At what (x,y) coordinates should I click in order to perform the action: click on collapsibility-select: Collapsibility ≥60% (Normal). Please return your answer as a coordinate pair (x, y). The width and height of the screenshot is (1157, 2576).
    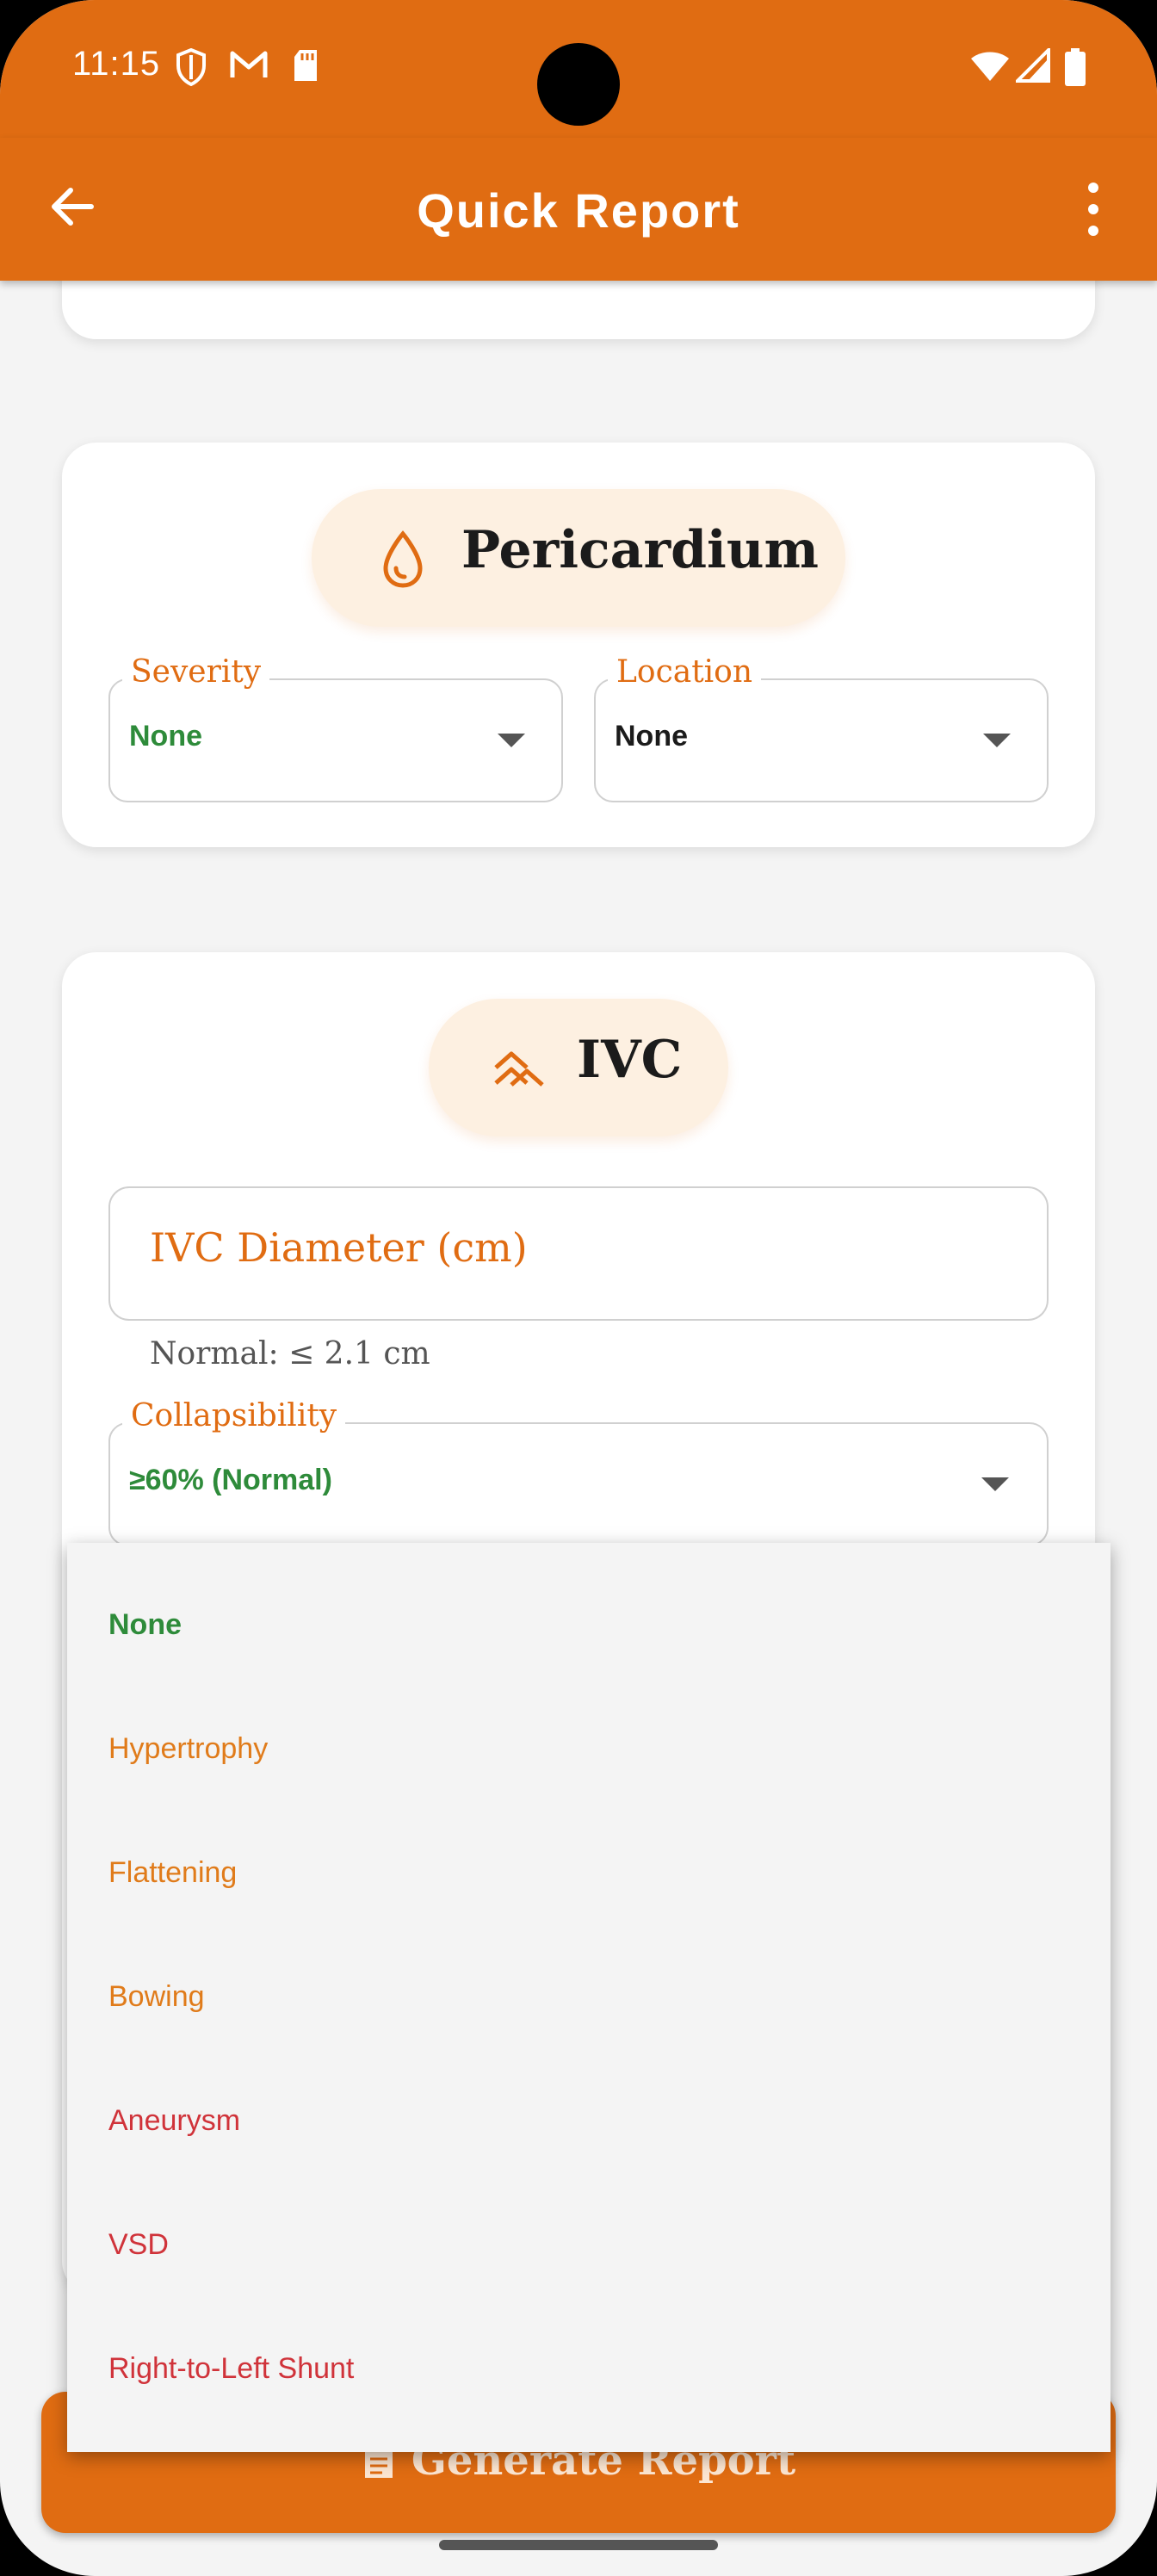
    Looking at the image, I should click on (579, 1472).